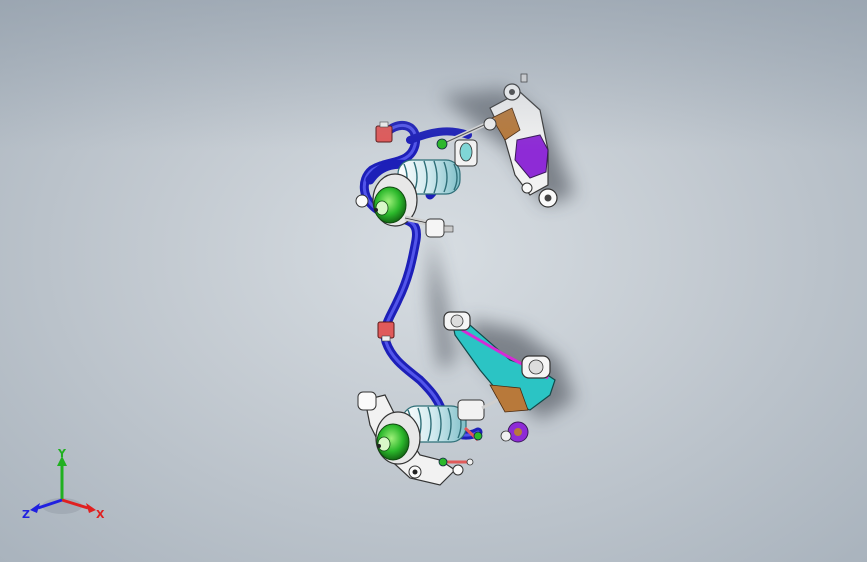  What do you see at coordinates (398, 438) in the screenshot?
I see `wheel-hub-lower` at bounding box center [398, 438].